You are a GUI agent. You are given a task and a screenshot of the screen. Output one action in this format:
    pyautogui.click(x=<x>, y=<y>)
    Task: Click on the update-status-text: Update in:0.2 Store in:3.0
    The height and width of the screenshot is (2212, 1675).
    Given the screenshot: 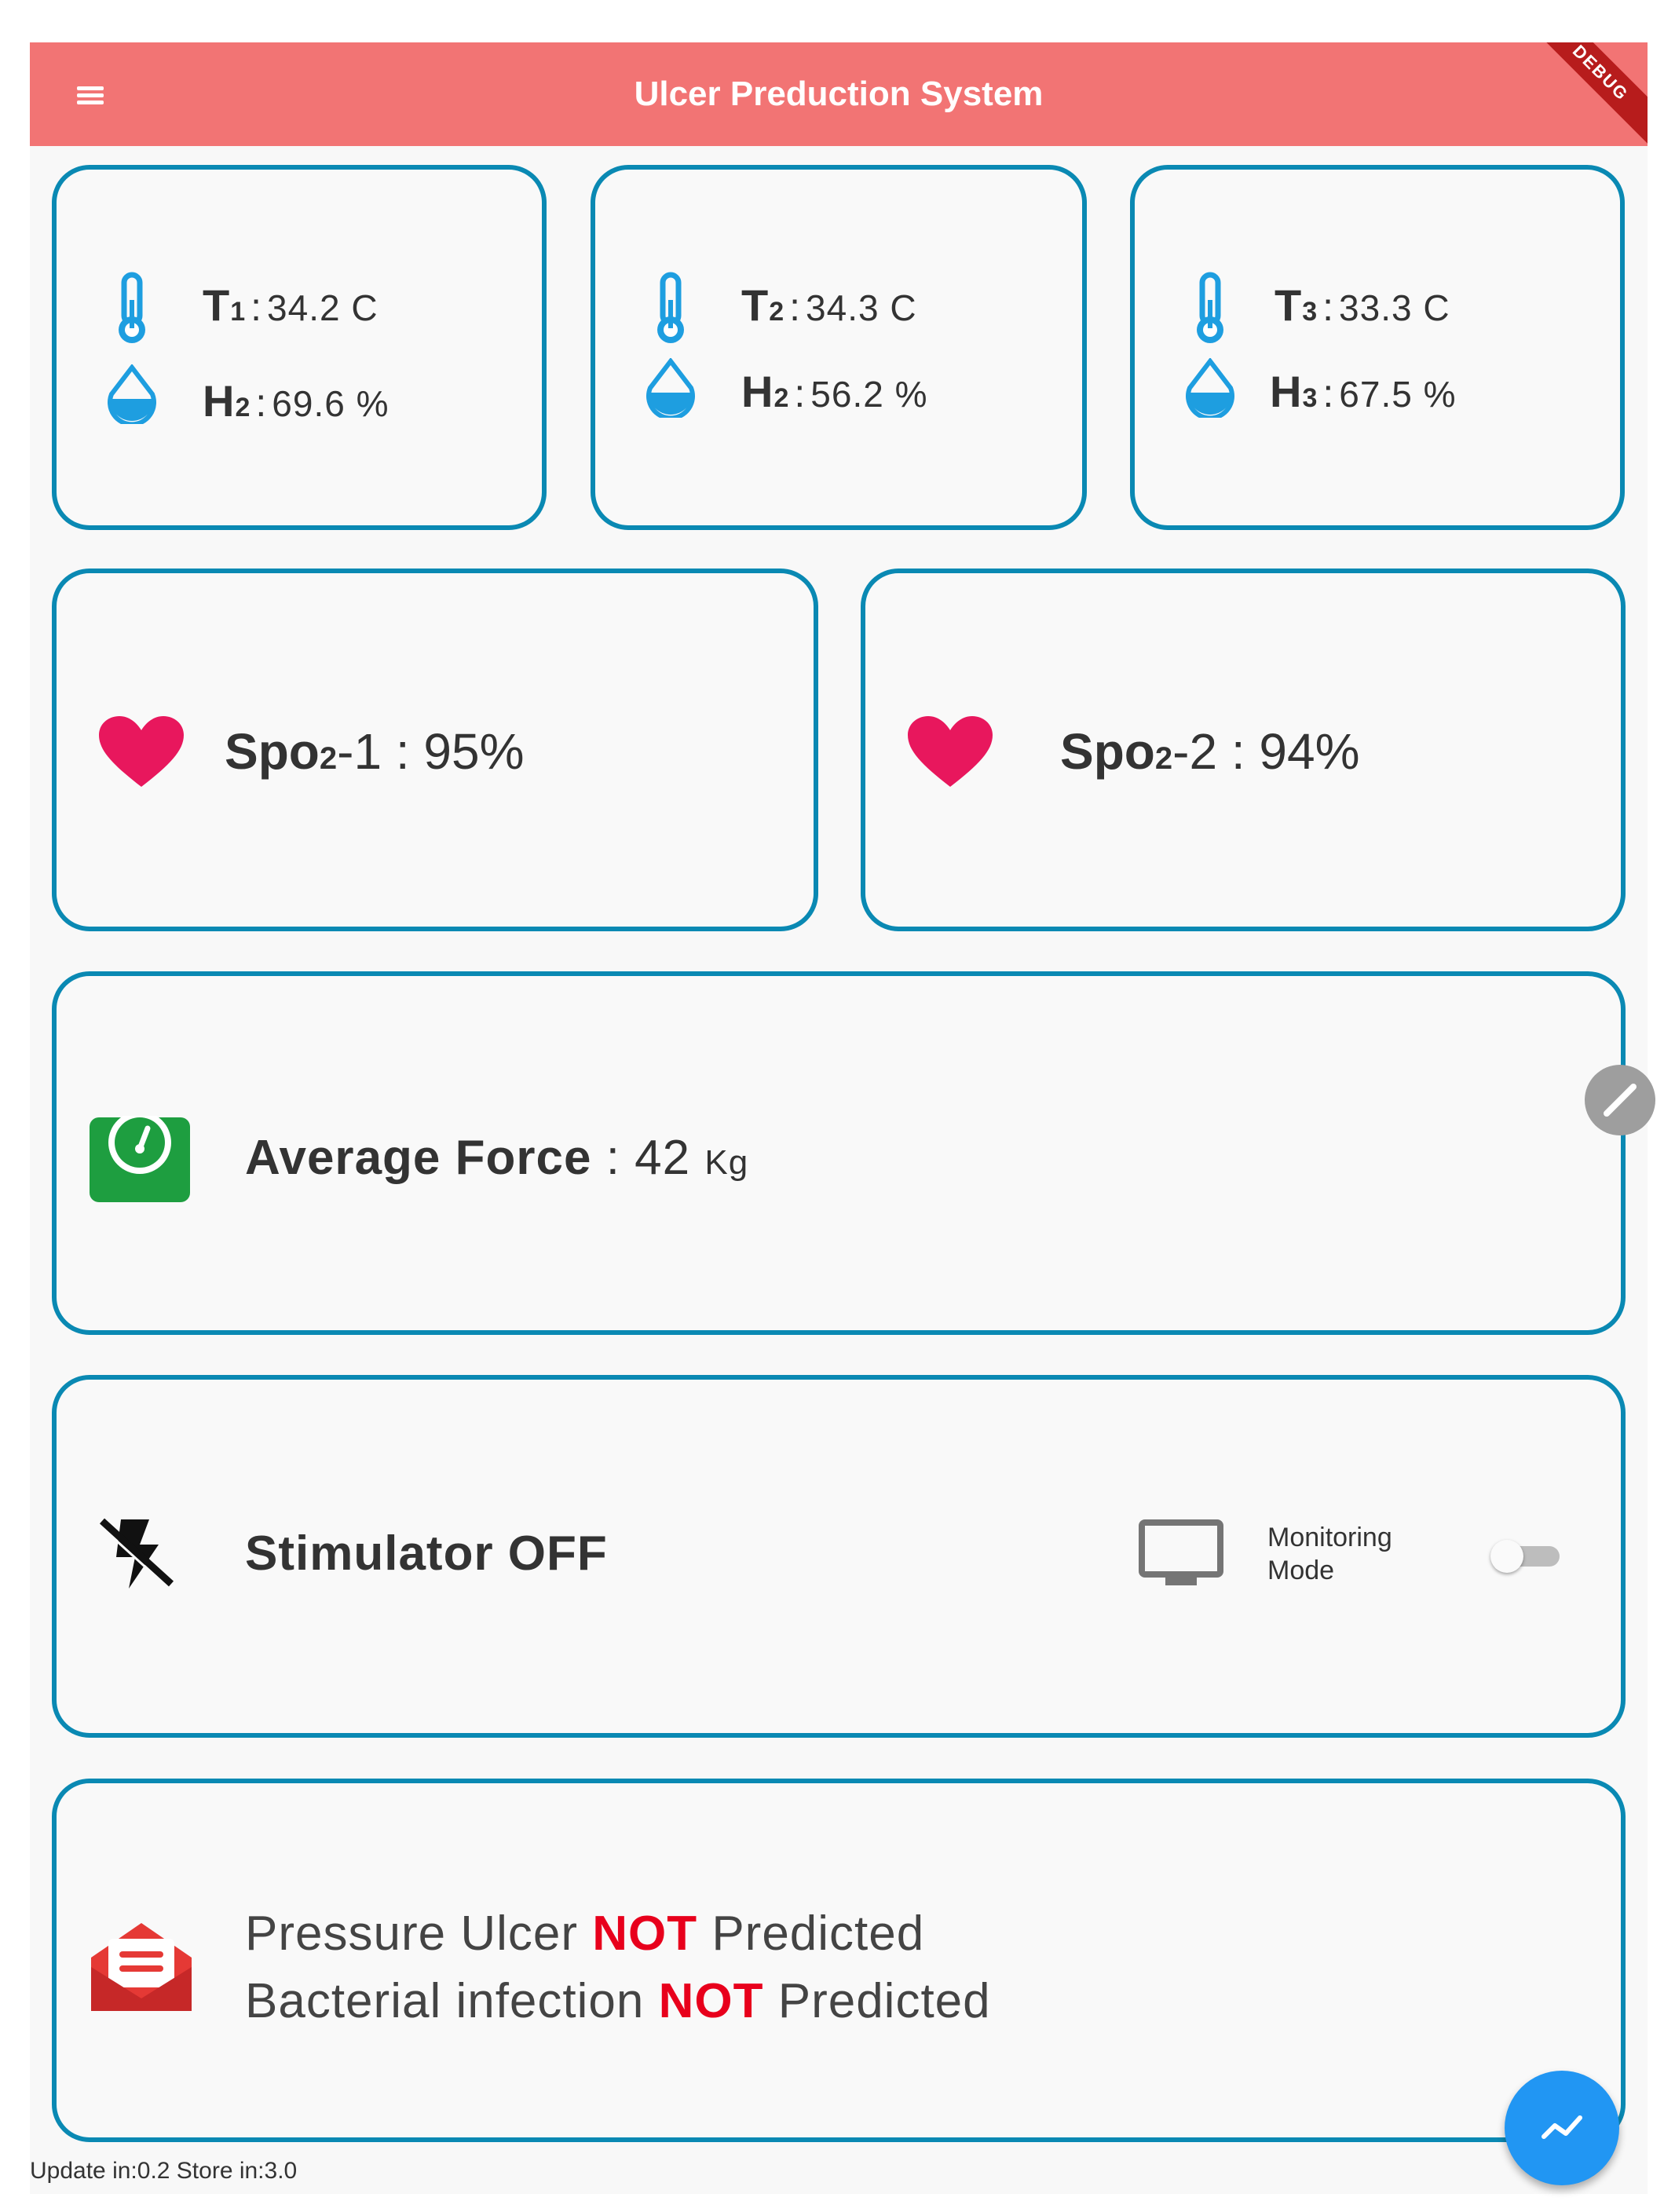 What is the action you would take?
    pyautogui.click(x=164, y=2171)
    